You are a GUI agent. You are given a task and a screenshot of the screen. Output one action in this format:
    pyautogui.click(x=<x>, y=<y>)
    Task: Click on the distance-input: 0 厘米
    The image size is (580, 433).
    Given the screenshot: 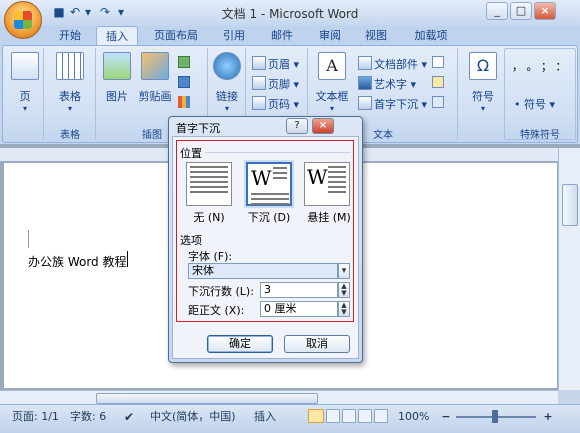 What is the action you would take?
    pyautogui.click(x=299, y=309)
    